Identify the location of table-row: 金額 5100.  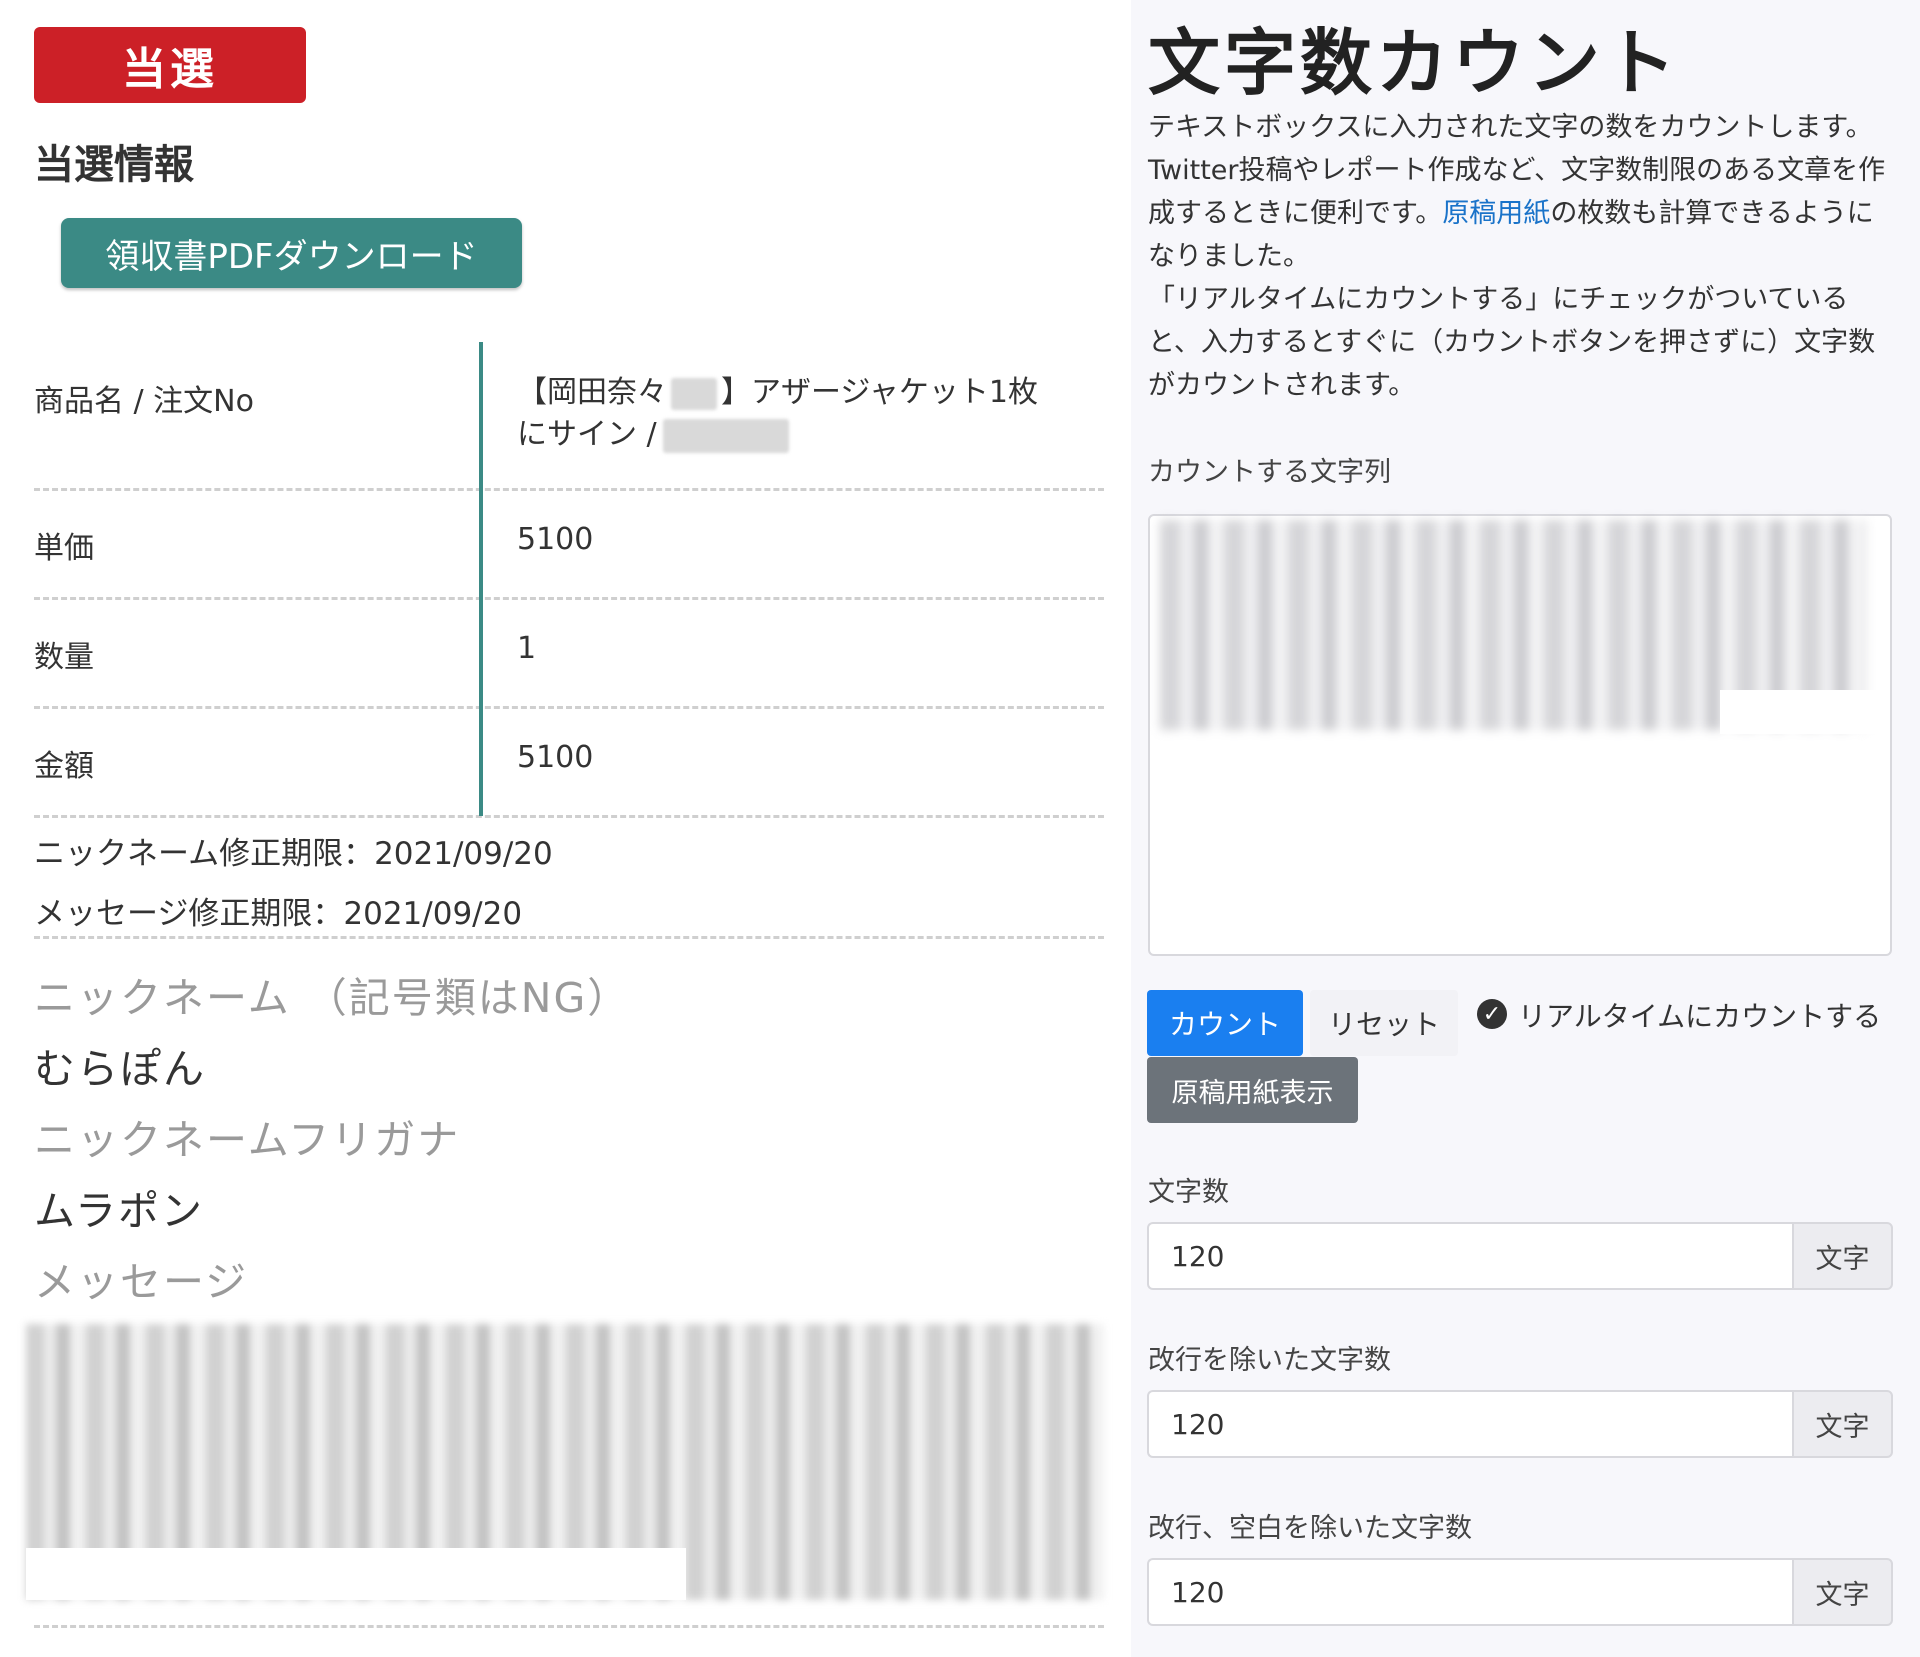
(569, 763).